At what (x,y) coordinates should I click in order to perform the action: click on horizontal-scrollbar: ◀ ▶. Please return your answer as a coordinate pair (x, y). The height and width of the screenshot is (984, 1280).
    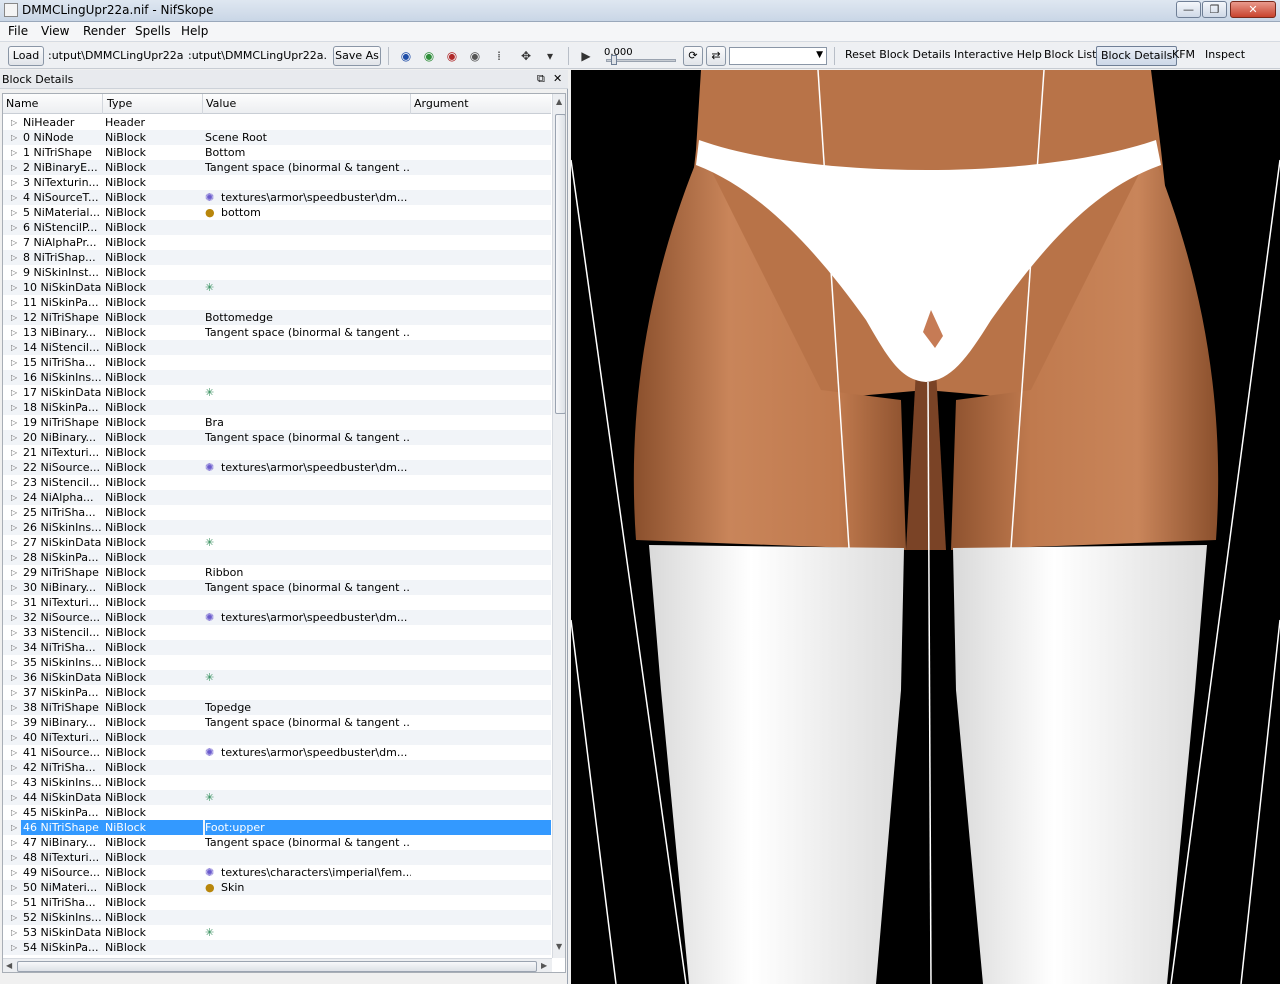
    Looking at the image, I should click on (277, 965).